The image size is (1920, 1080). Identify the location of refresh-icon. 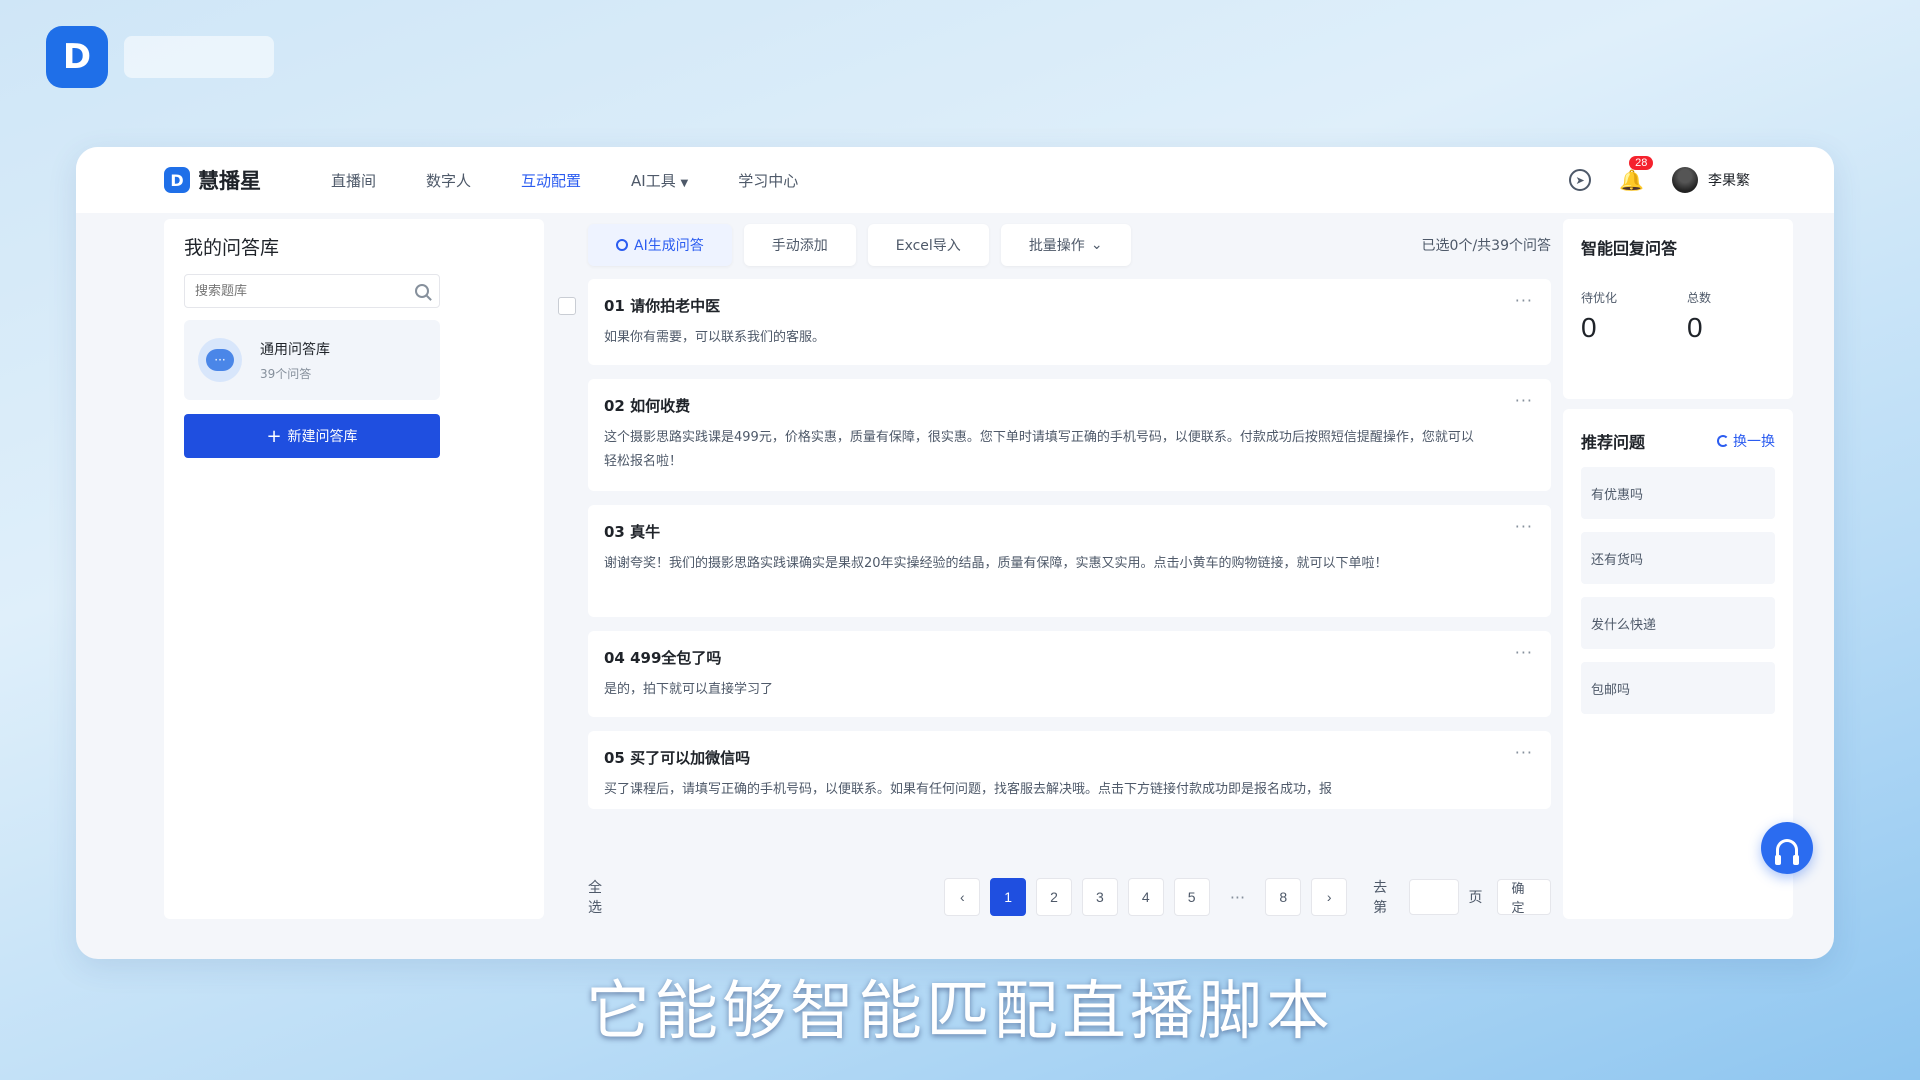
(1723, 441).